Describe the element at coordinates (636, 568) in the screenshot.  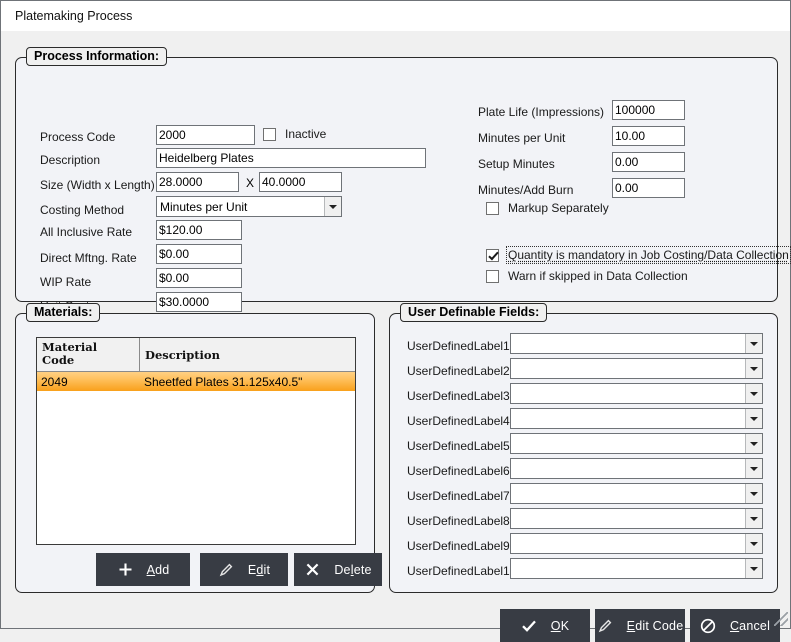
I see `userdefinedlabel10-combo` at that location.